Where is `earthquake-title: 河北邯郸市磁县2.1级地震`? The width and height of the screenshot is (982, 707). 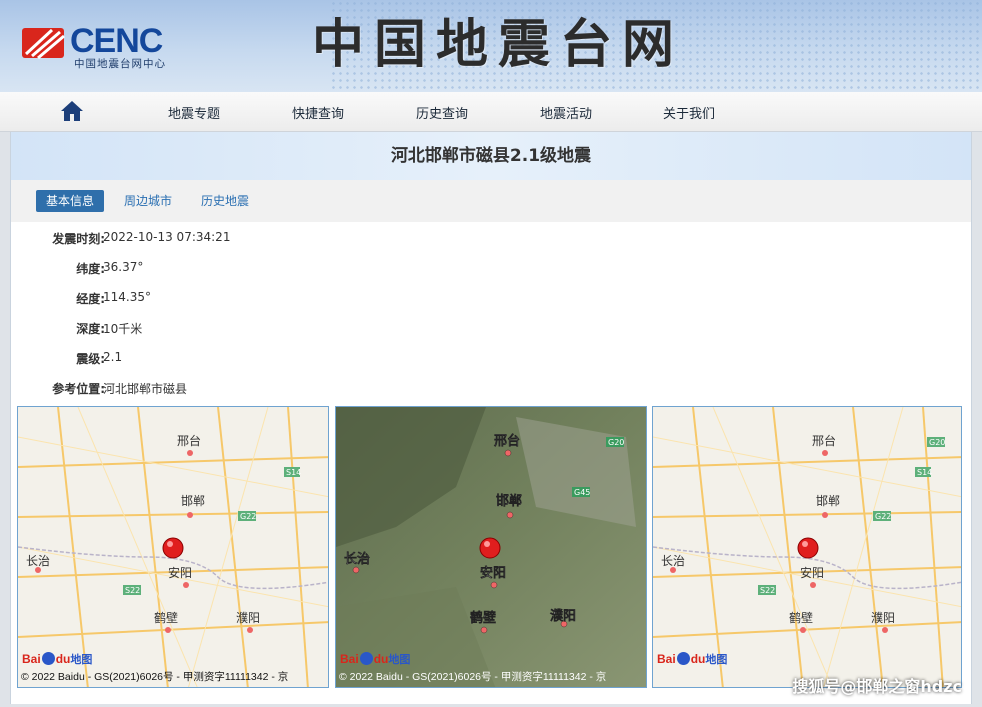
earthquake-title: 河北邯郸市磁县2.1级地震 is located at coordinates (491, 156).